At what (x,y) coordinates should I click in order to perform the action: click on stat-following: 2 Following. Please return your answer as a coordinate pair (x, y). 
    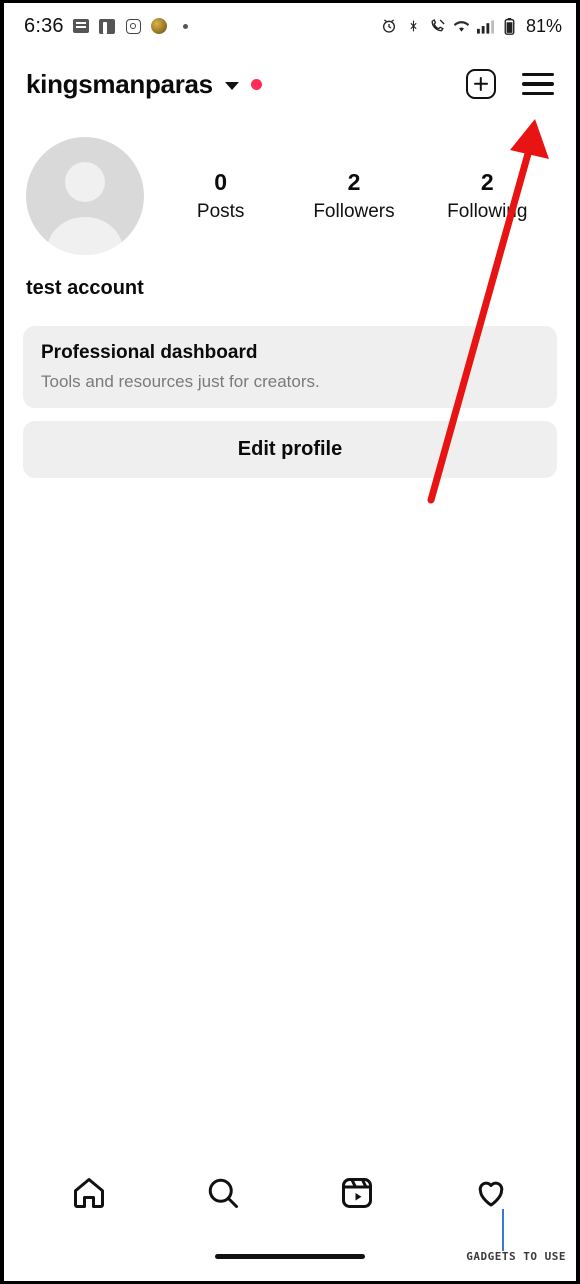
    Looking at the image, I should click on (487, 196).